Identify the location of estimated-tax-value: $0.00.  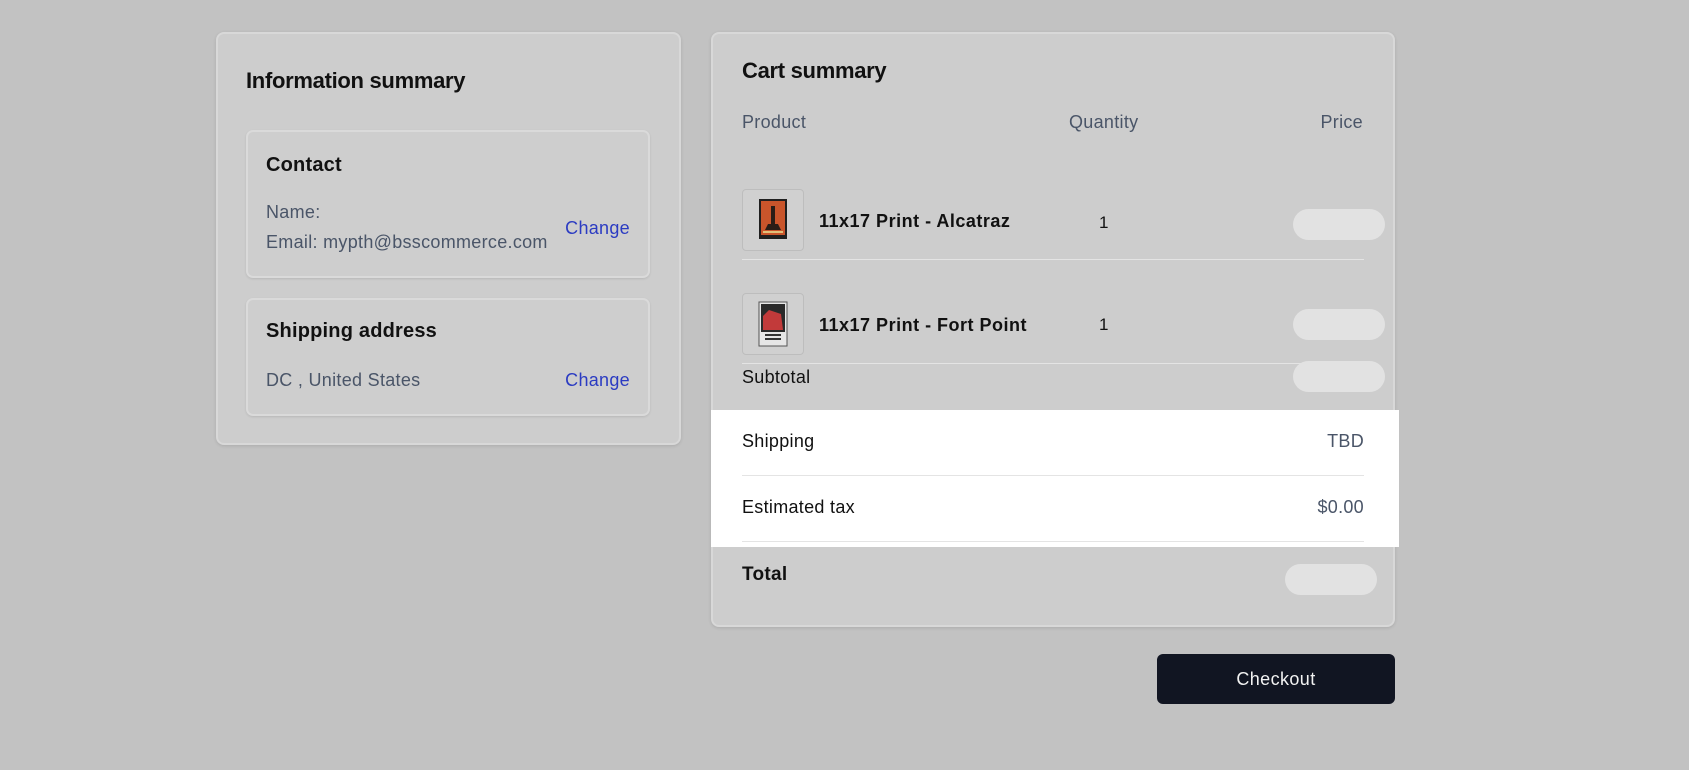
(1340, 507).